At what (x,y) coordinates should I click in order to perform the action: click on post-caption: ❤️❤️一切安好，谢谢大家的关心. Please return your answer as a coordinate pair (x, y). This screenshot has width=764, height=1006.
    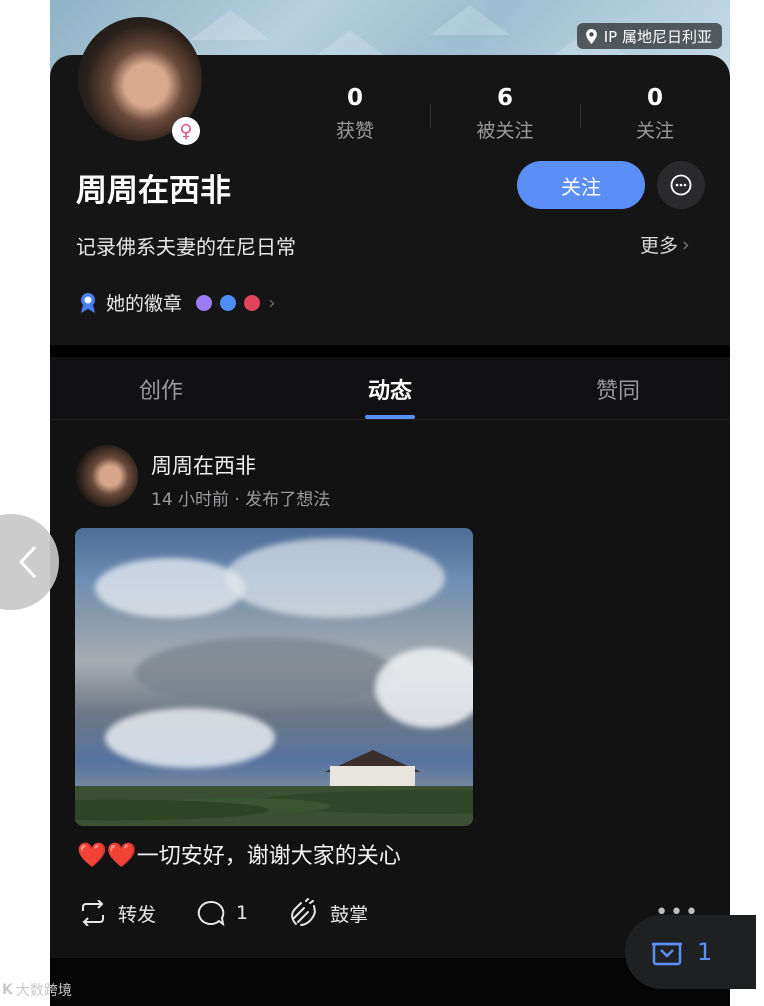
    Looking at the image, I should click on (239, 854).